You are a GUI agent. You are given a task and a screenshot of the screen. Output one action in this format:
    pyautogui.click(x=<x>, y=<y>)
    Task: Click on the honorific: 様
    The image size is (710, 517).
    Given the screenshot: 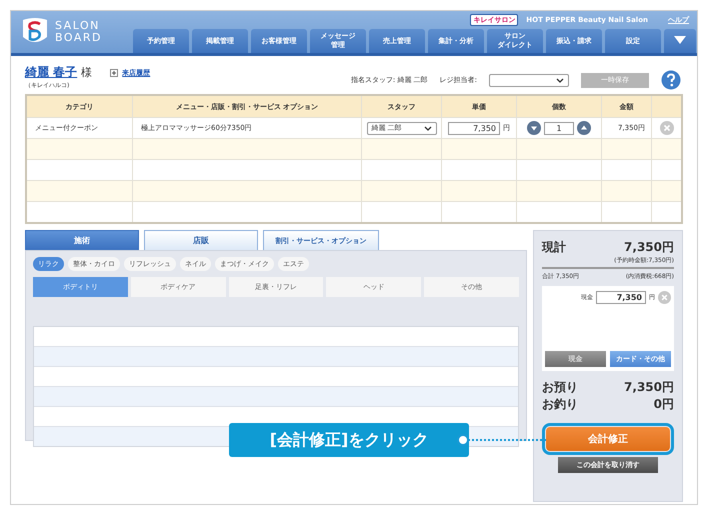 What is the action you would take?
    pyautogui.click(x=86, y=72)
    